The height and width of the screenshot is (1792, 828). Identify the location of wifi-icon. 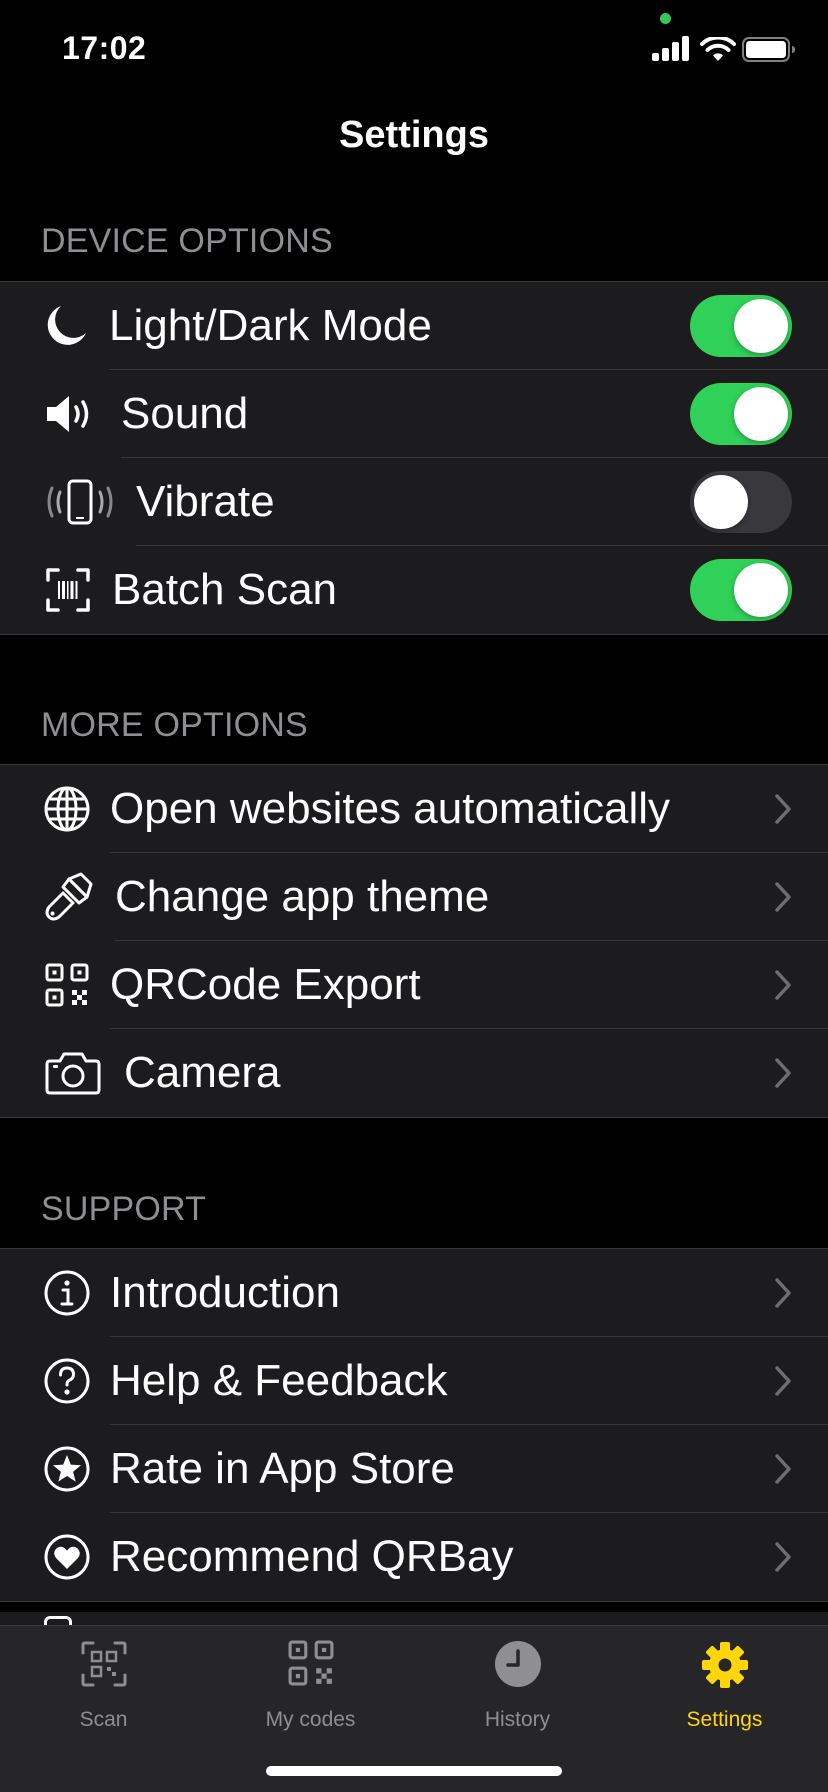
(718, 49).